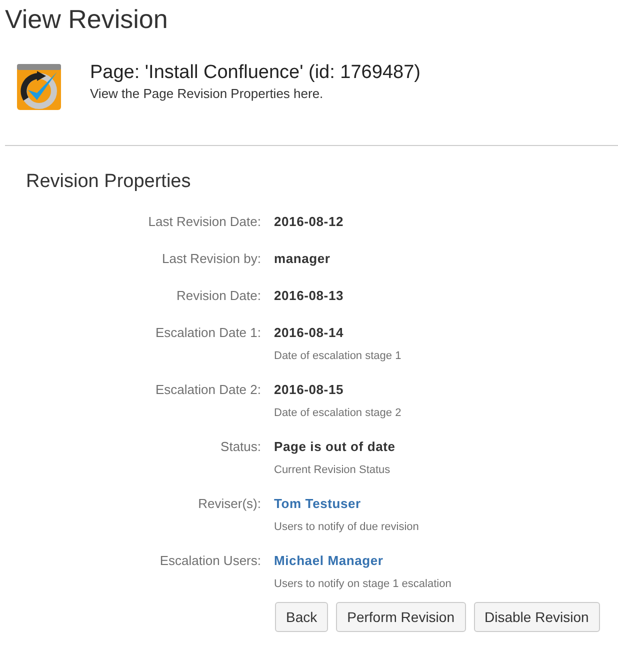 Image resolution: width=618 pixels, height=657 pixels. What do you see at coordinates (335, 447) in the screenshot?
I see `field-value: Page is out of date` at bounding box center [335, 447].